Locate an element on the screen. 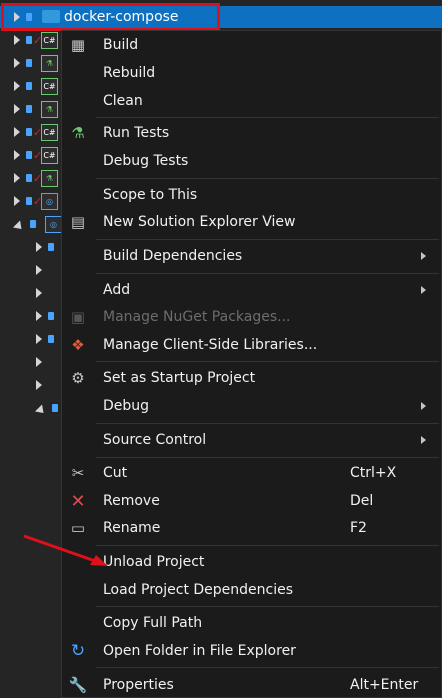 The image size is (442, 698). menu-item-label: Add is located at coordinates (117, 290).